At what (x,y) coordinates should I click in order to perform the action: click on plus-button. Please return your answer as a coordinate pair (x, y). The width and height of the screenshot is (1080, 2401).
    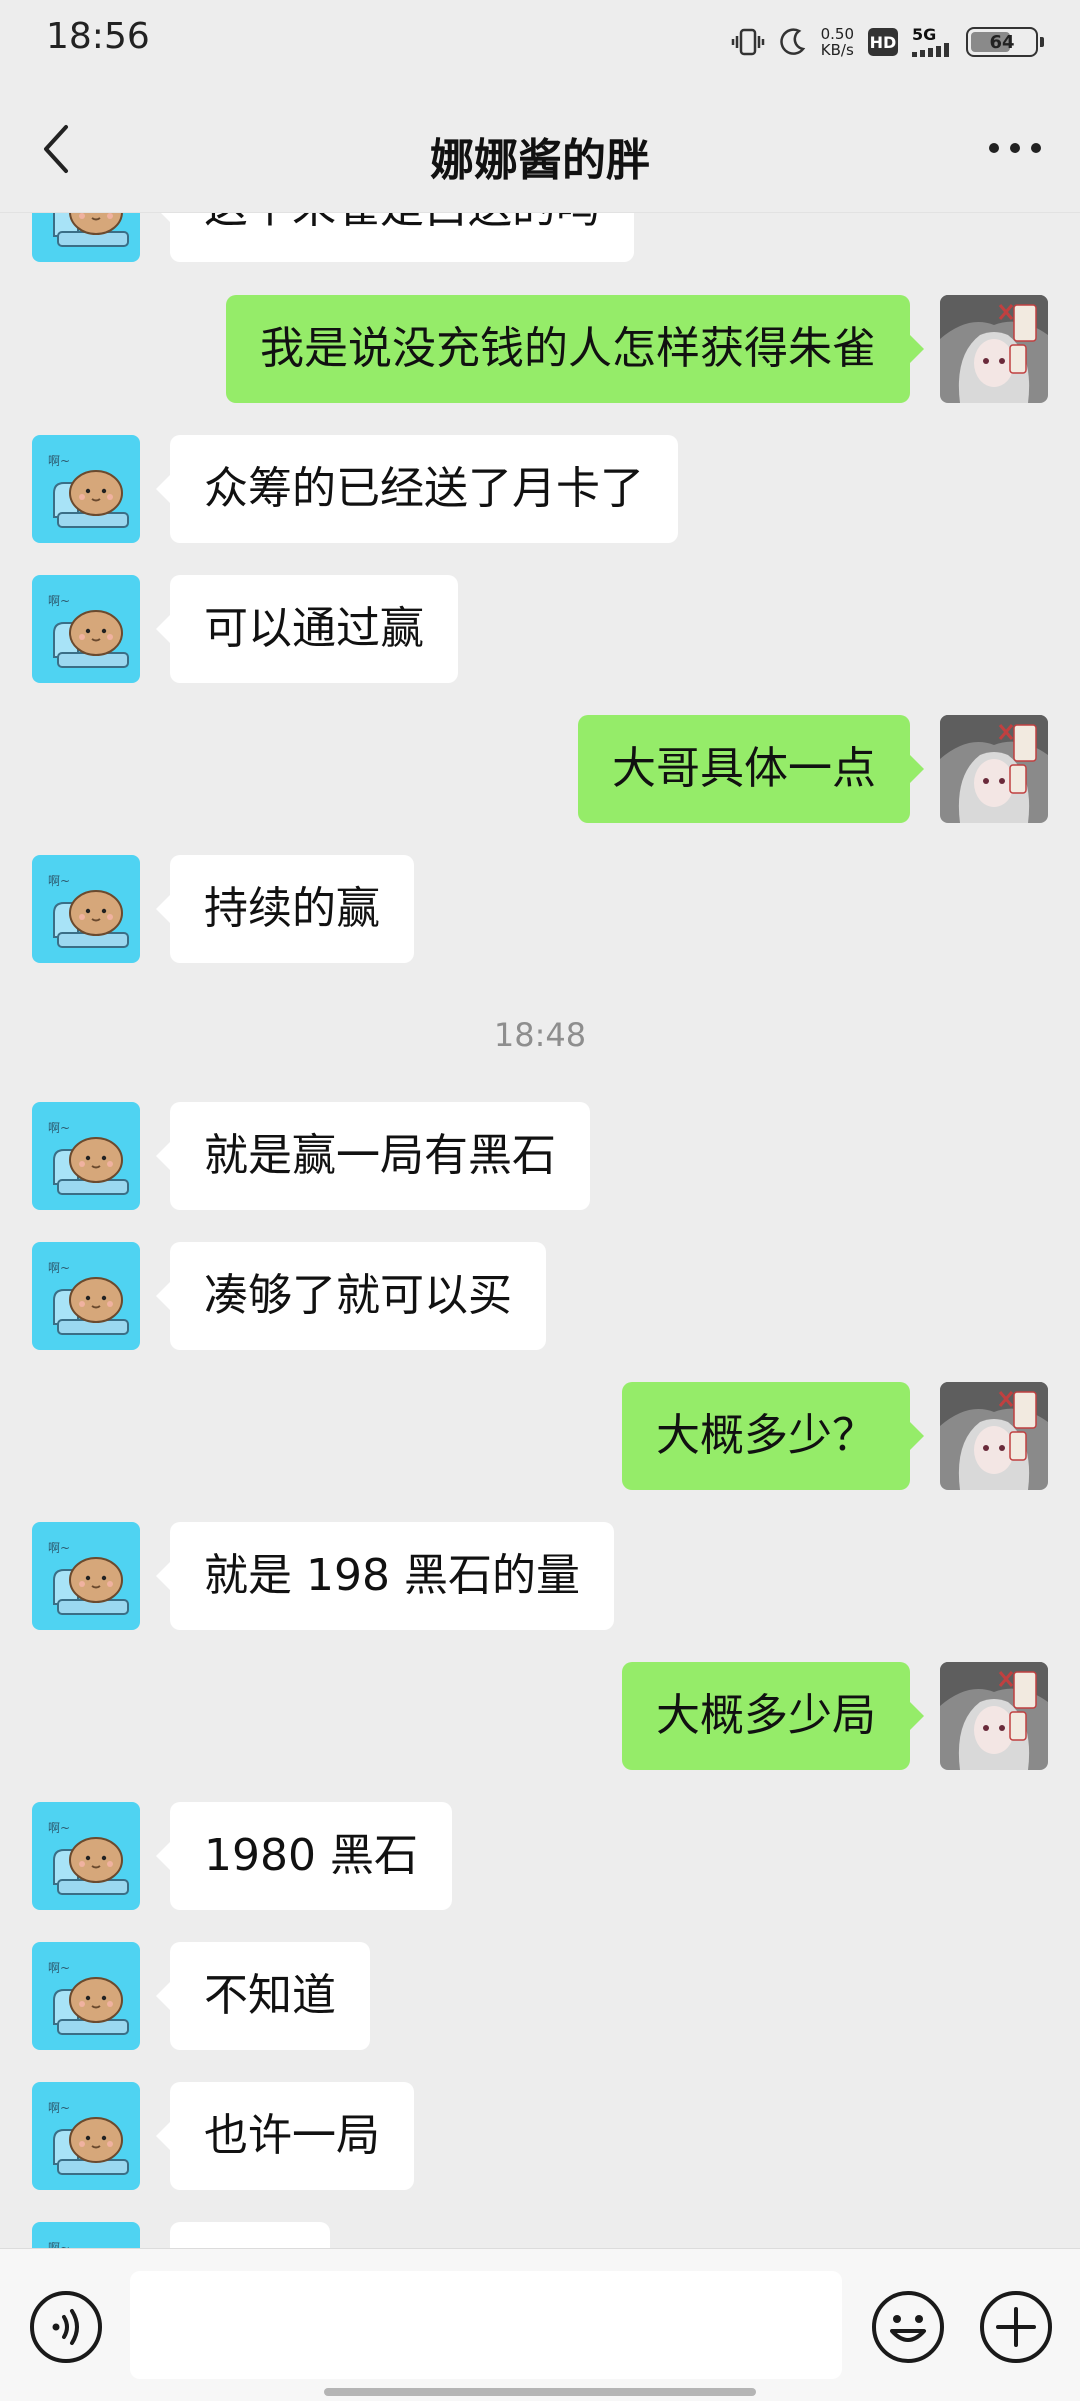
    Looking at the image, I should click on (1016, 2327).